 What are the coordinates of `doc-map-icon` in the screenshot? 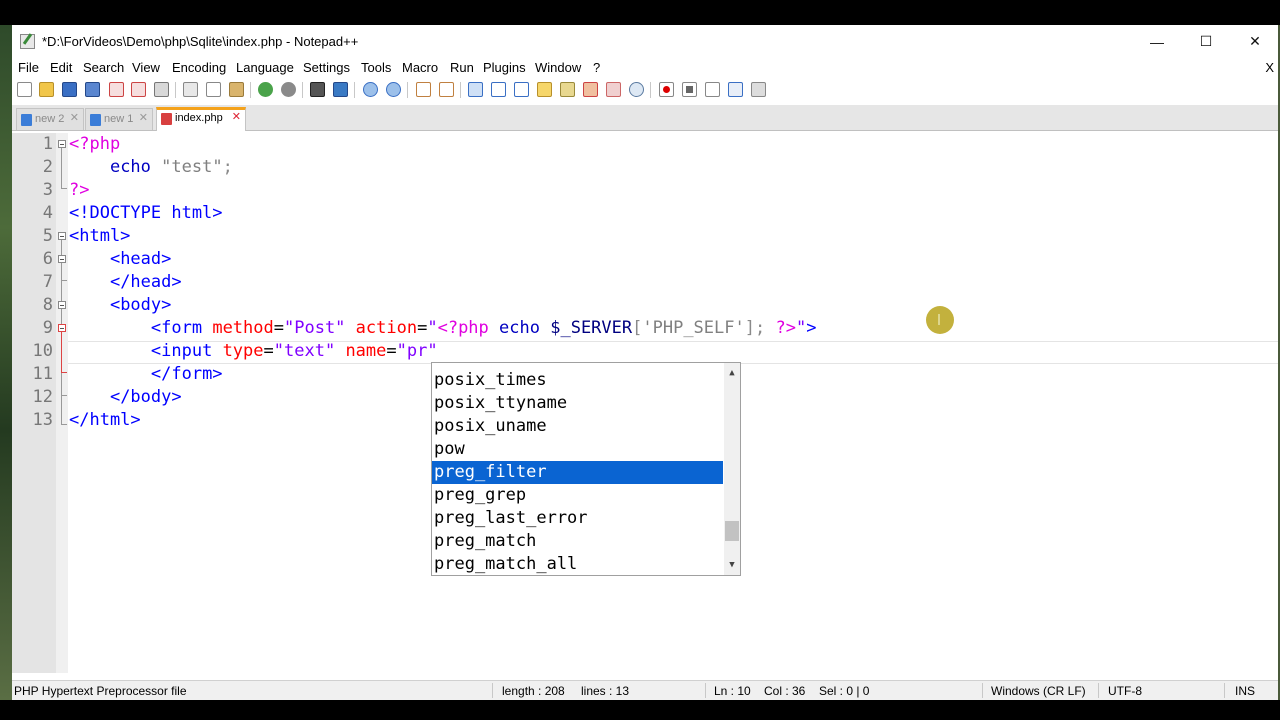 It's located at (544, 89).